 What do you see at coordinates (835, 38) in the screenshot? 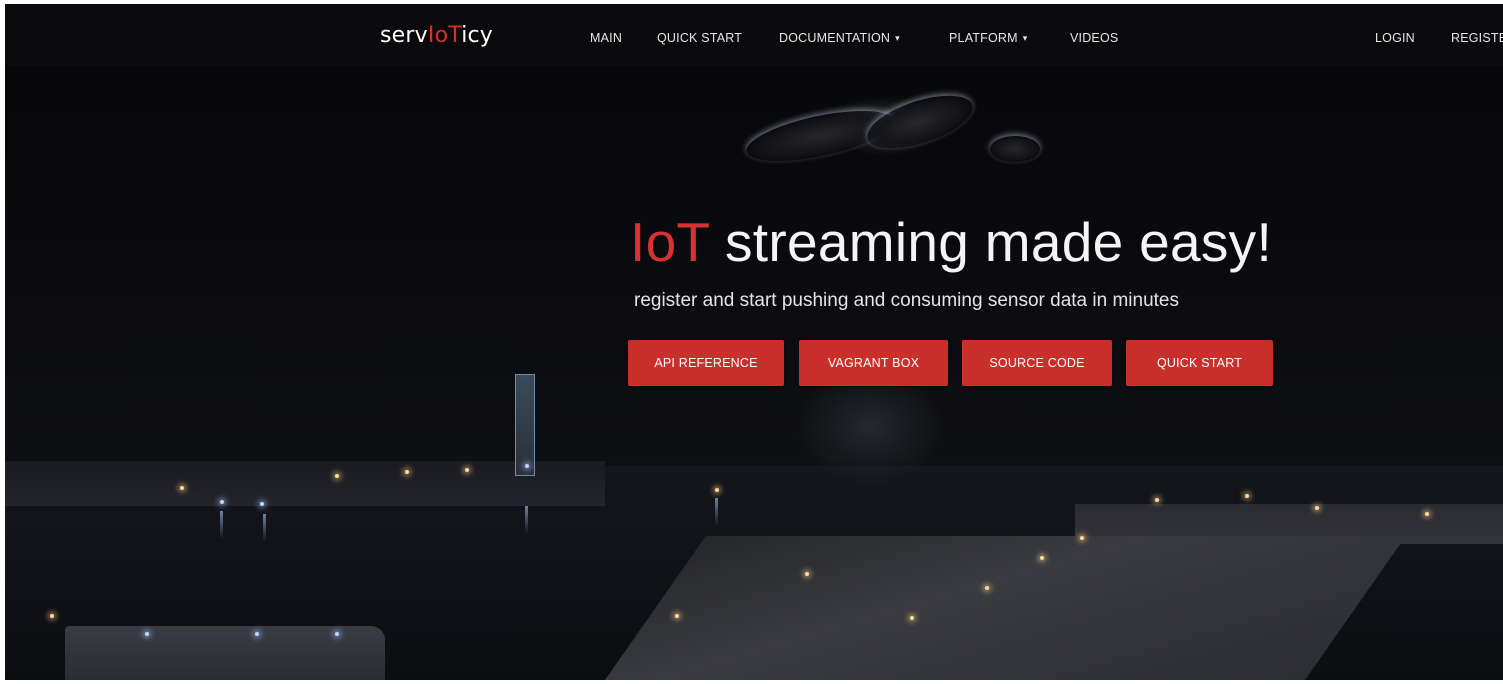
I see `nav-documentation-label: DOCUMENTATION` at bounding box center [835, 38].